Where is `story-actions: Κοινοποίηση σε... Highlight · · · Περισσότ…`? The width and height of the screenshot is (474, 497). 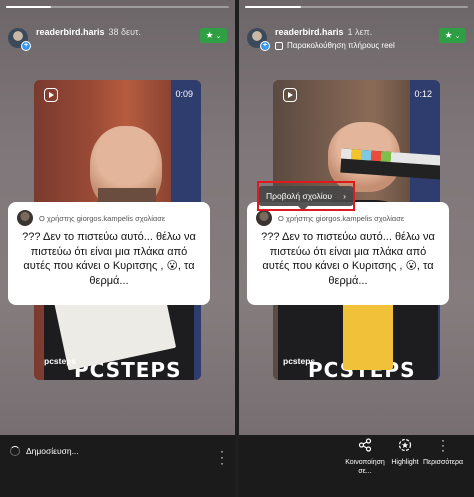
story-actions: Κοινοποίηση σε... Highlight · · · Περισσότ… is located at coordinates (356, 460).